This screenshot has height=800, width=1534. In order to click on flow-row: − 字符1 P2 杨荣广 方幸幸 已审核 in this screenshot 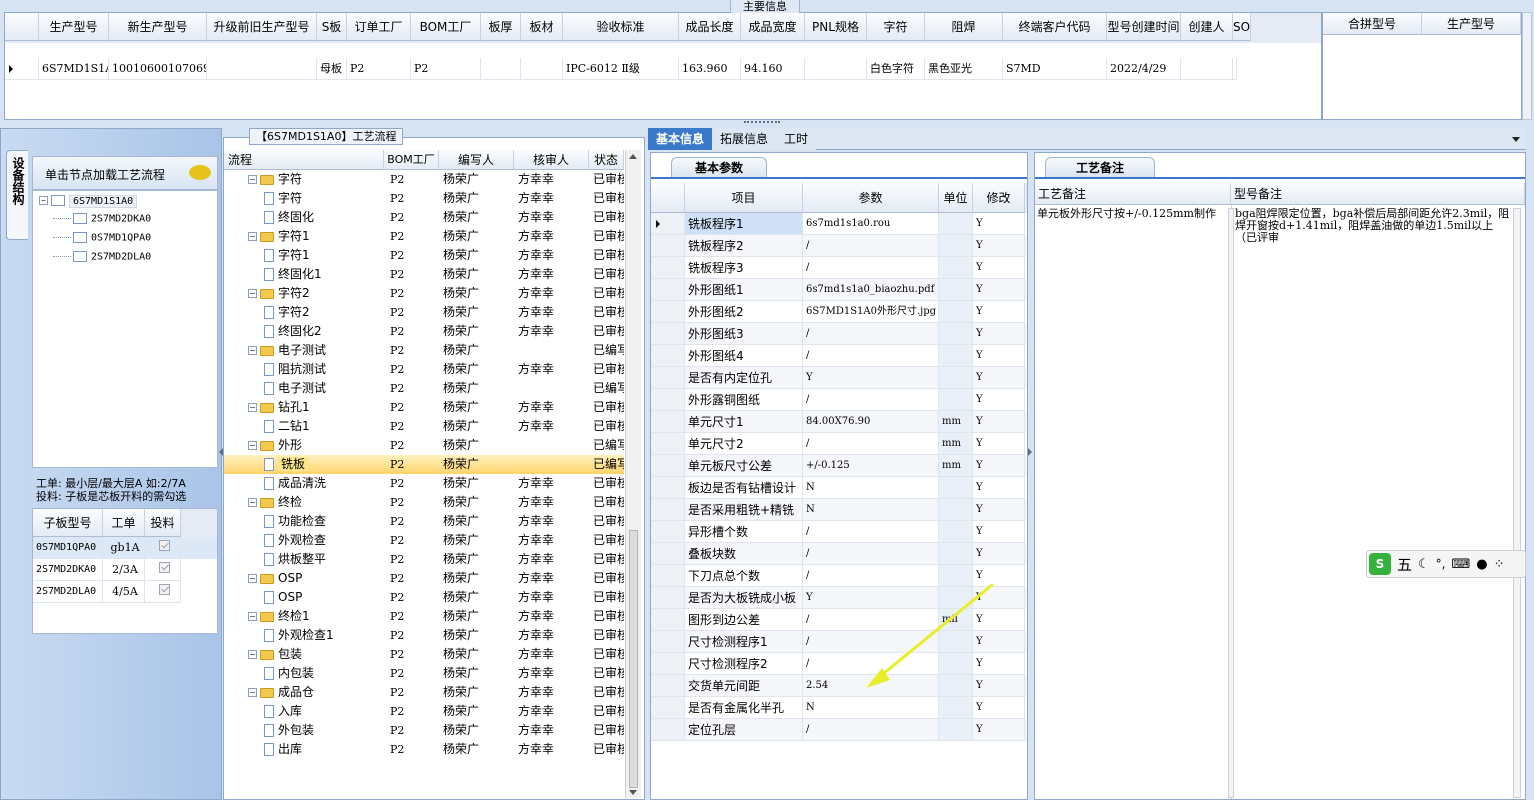, I will do `click(424, 236)`.